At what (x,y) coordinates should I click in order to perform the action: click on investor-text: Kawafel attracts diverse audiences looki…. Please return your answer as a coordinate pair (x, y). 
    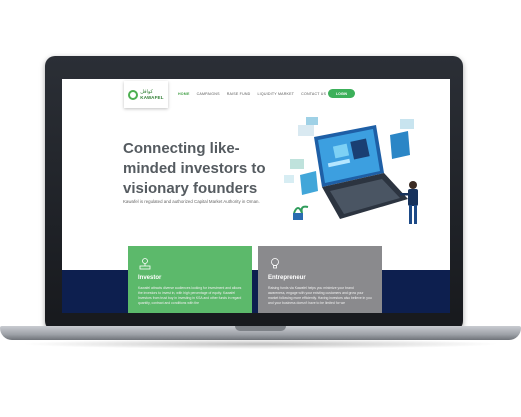
    Looking at the image, I should click on (190, 295).